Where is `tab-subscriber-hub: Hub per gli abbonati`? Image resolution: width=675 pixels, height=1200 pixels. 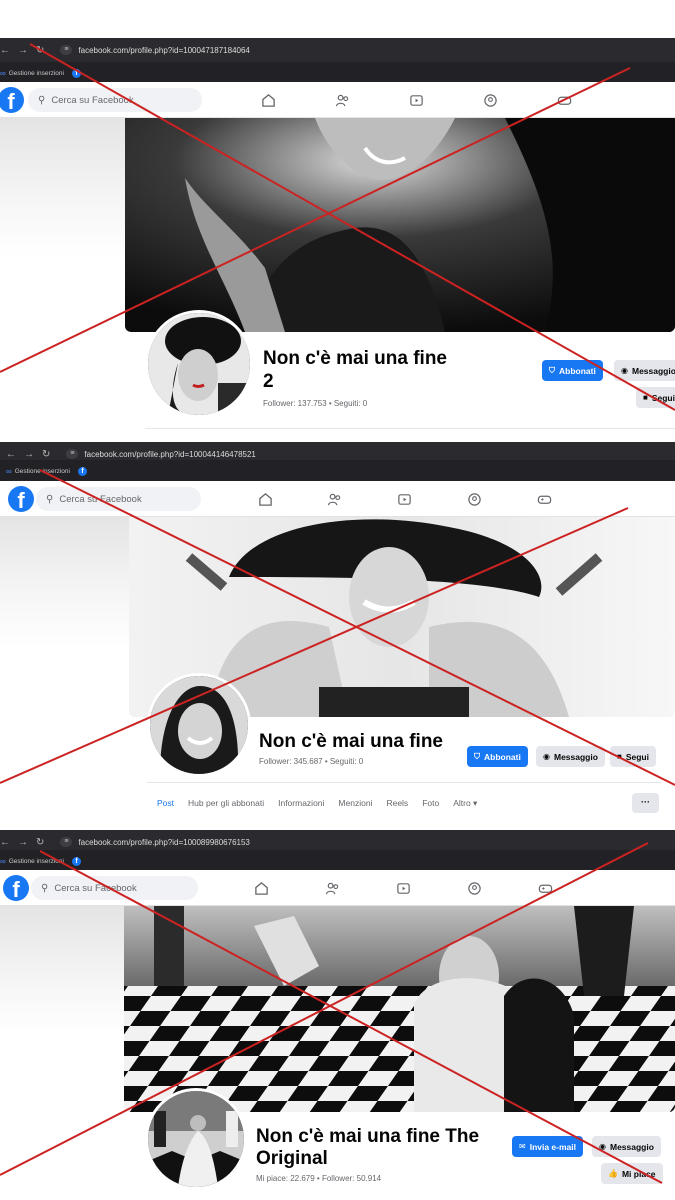
tab-subscriber-hub: Hub per gli abbonati is located at coordinates (226, 803).